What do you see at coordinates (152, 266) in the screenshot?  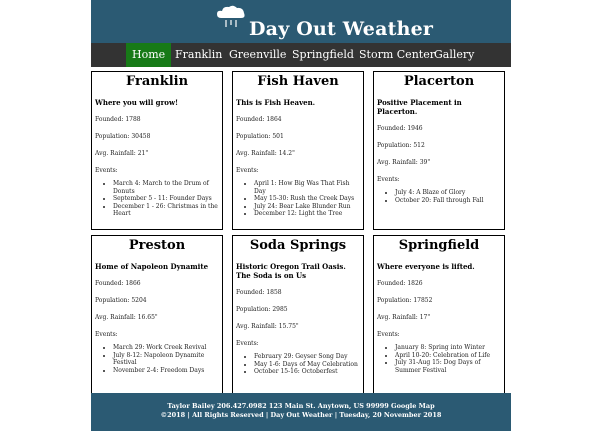 I see `town-tagline: Home of Napoleon Dynamite` at bounding box center [152, 266].